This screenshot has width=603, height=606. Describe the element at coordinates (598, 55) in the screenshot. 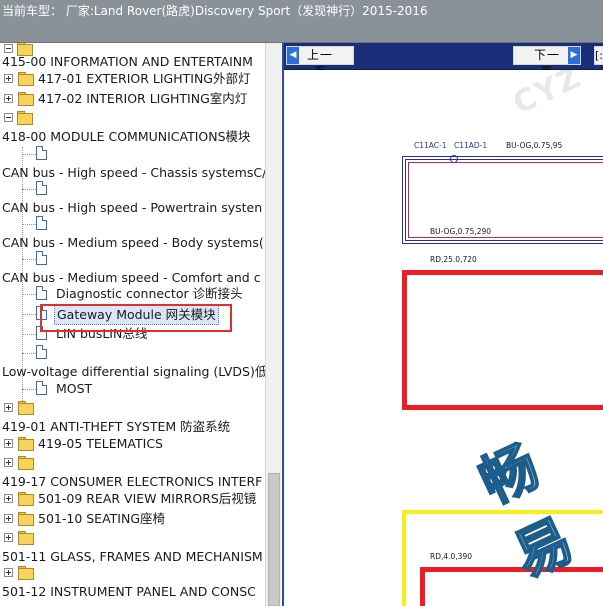

I see `extra-nav-button: [:` at that location.